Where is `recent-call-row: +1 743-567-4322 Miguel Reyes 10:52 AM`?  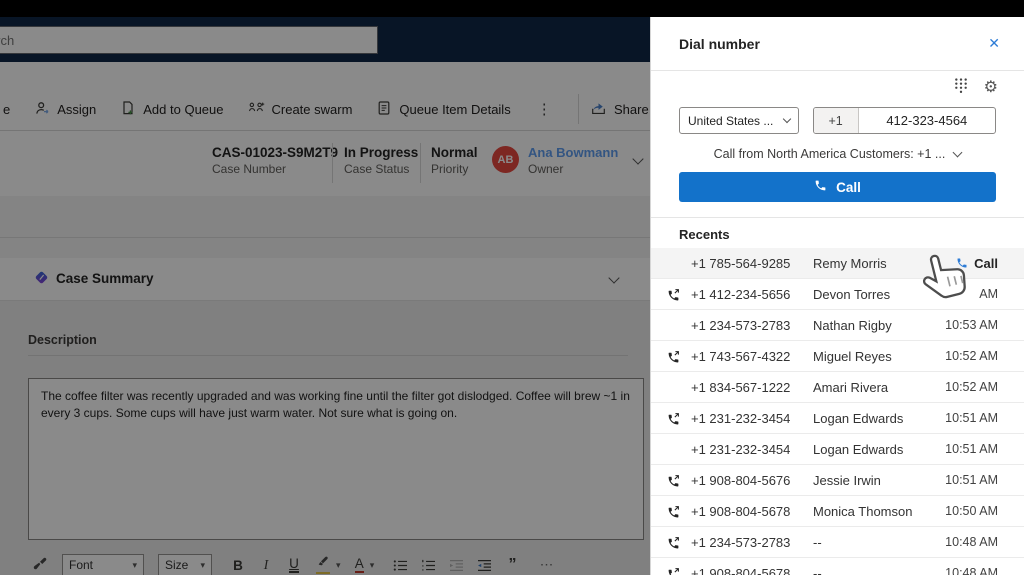 recent-call-row: +1 743-567-4322 Miguel Reyes 10:52 AM is located at coordinates (837, 356).